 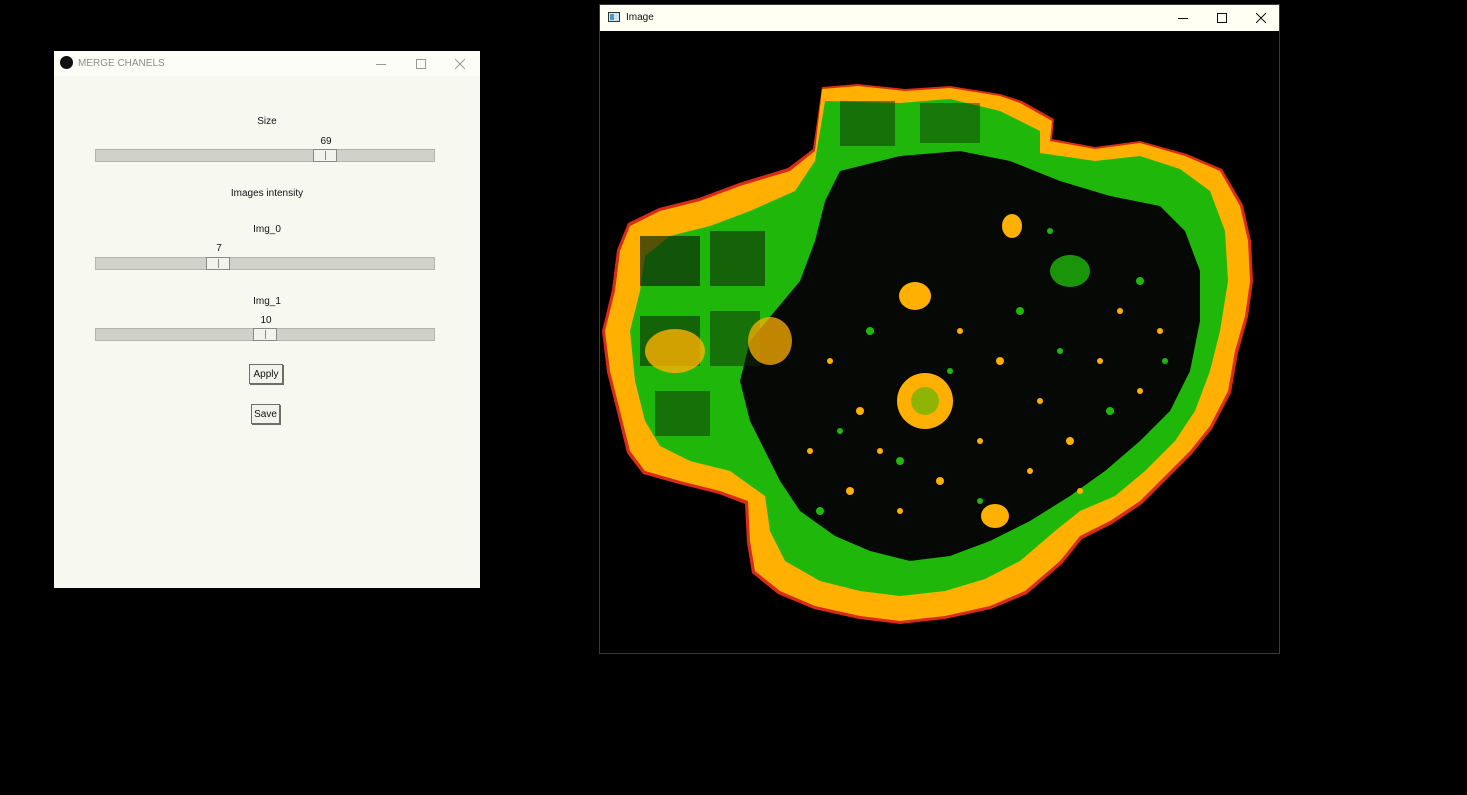 I want to click on image-window-icon, so click(x=614, y=17).